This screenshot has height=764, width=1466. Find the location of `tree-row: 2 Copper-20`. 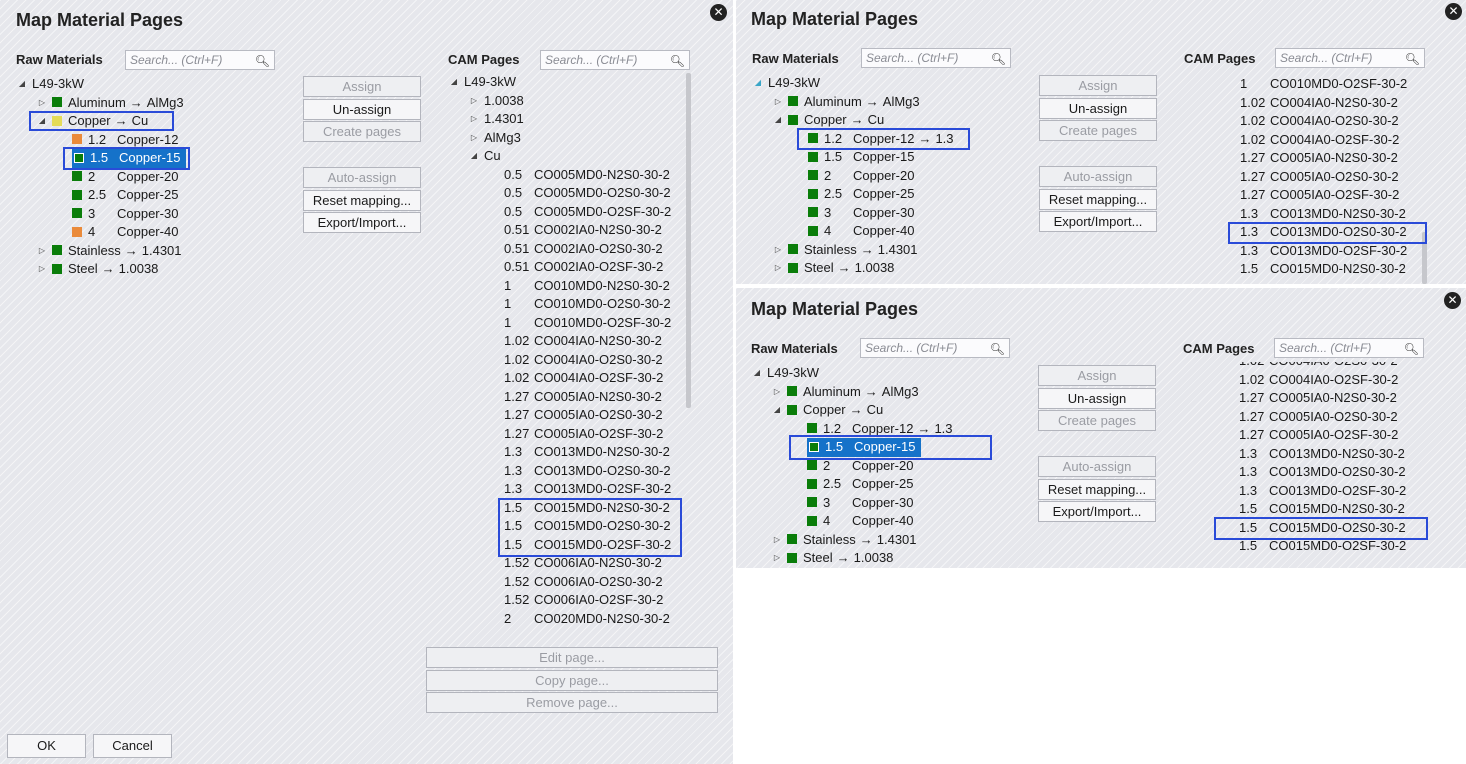

tree-row: 2 Copper-20 is located at coordinates (886, 466).